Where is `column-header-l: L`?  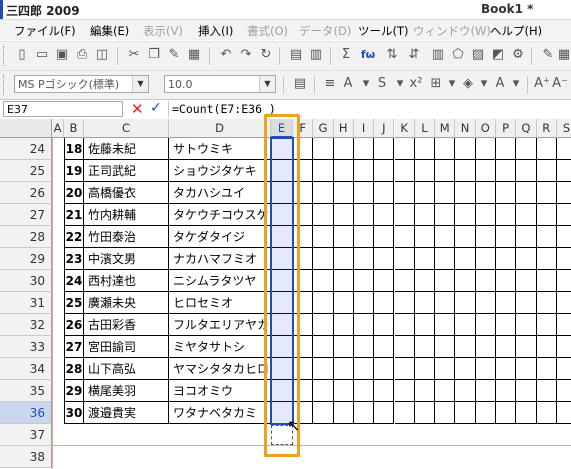 column-header-l: L is located at coordinates (425, 128).